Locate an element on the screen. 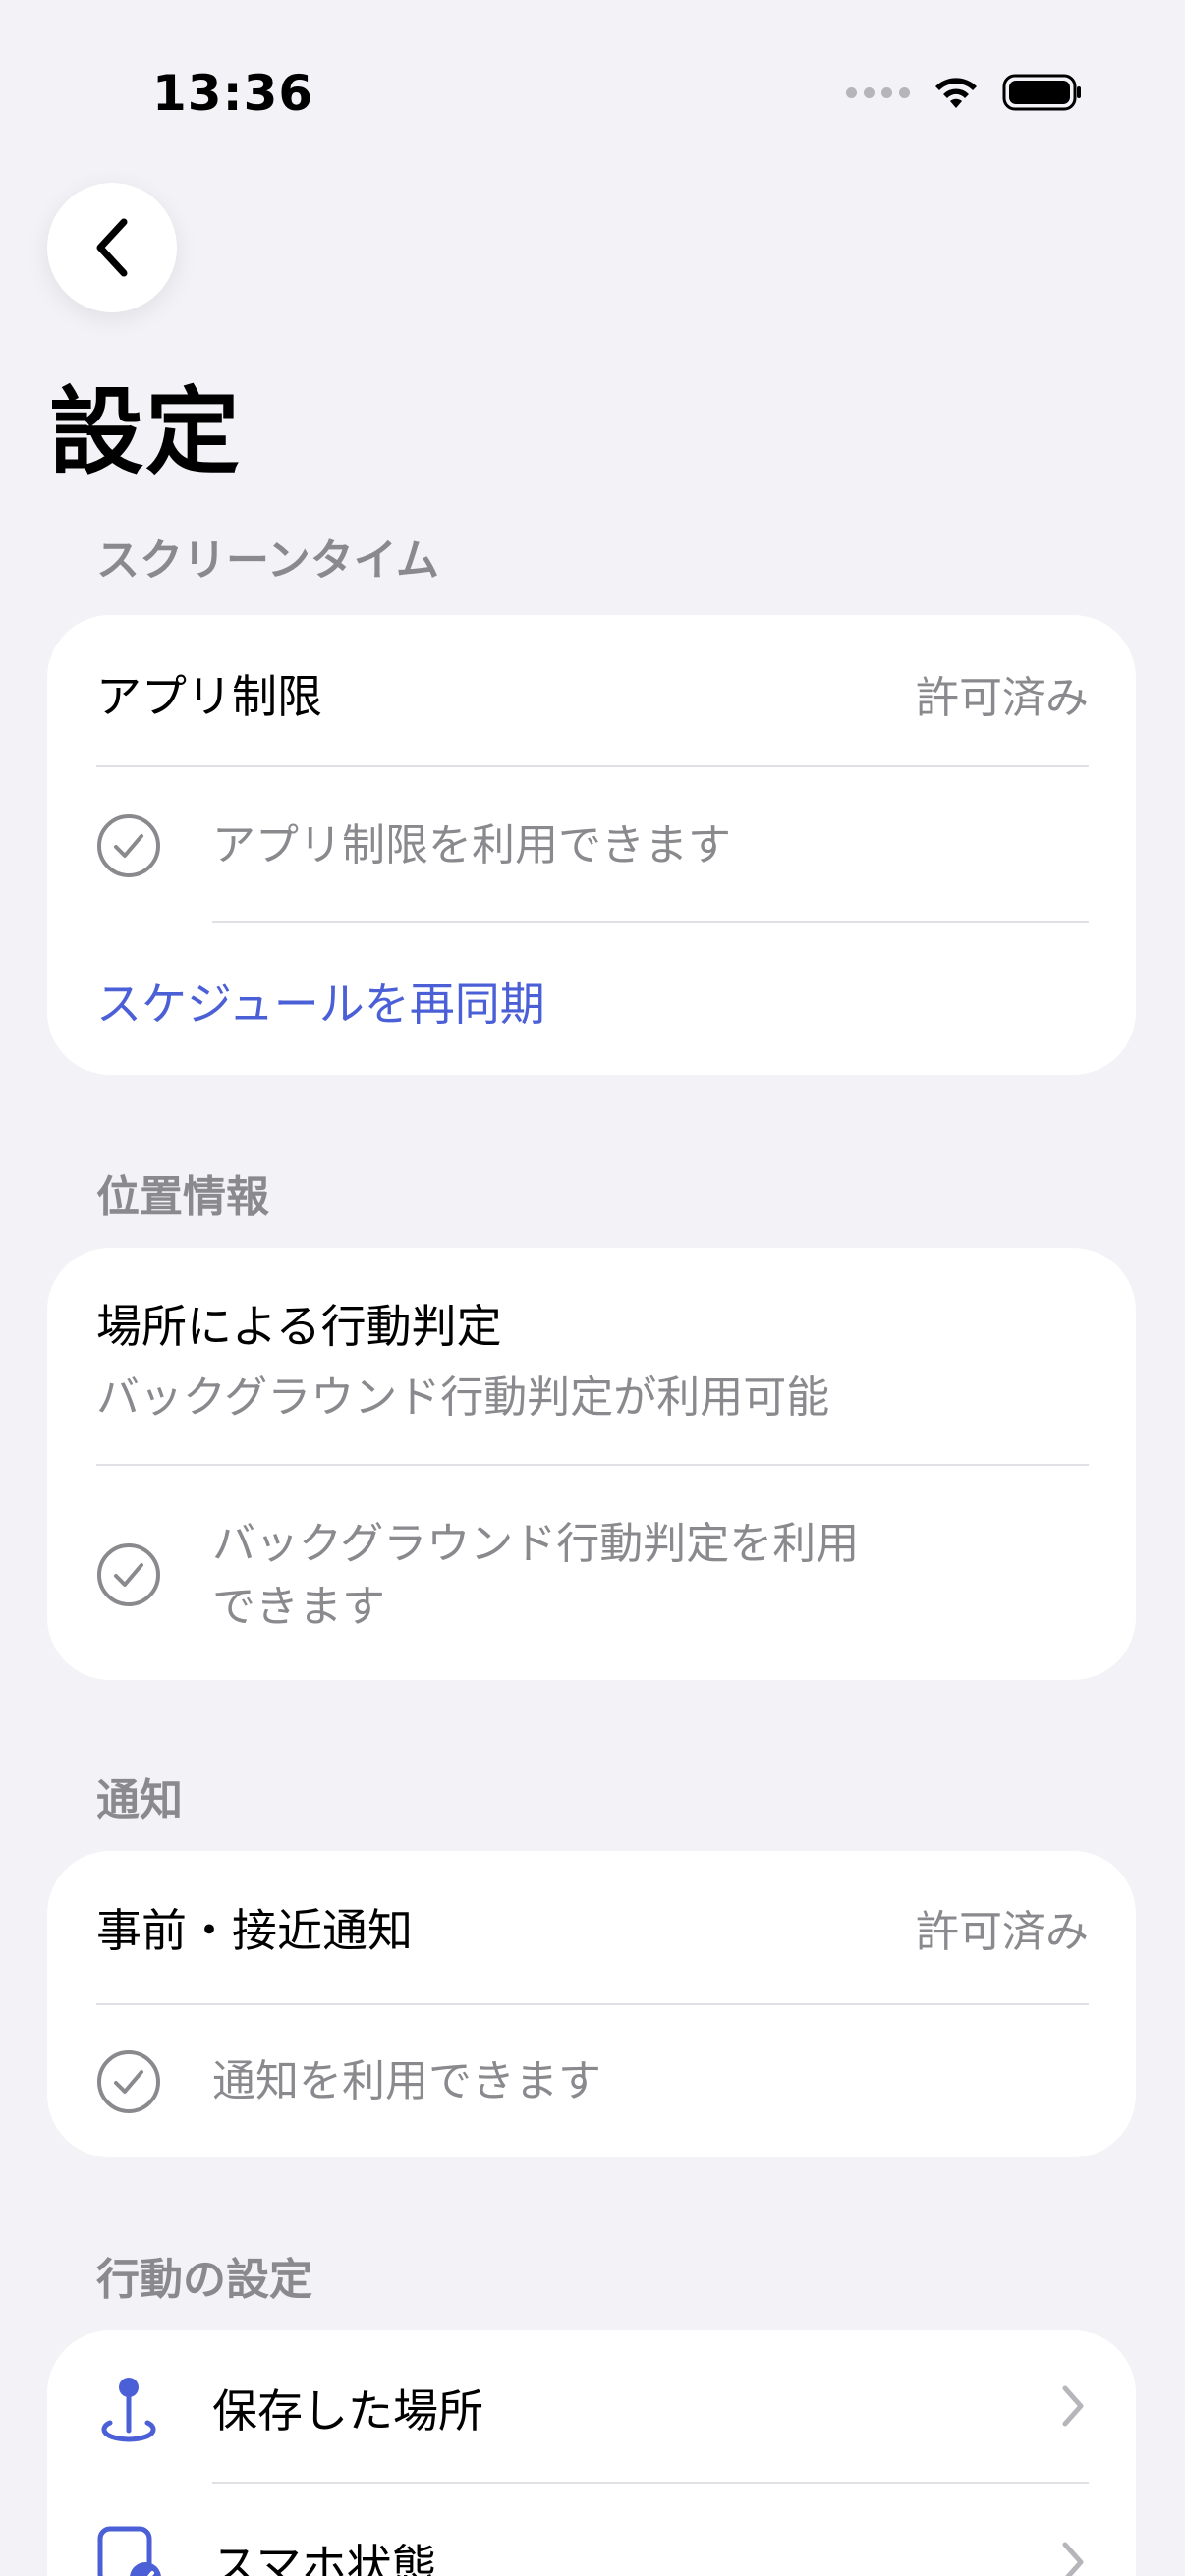 This screenshot has width=1185, height=2576. wifi-icon is located at coordinates (956, 93).